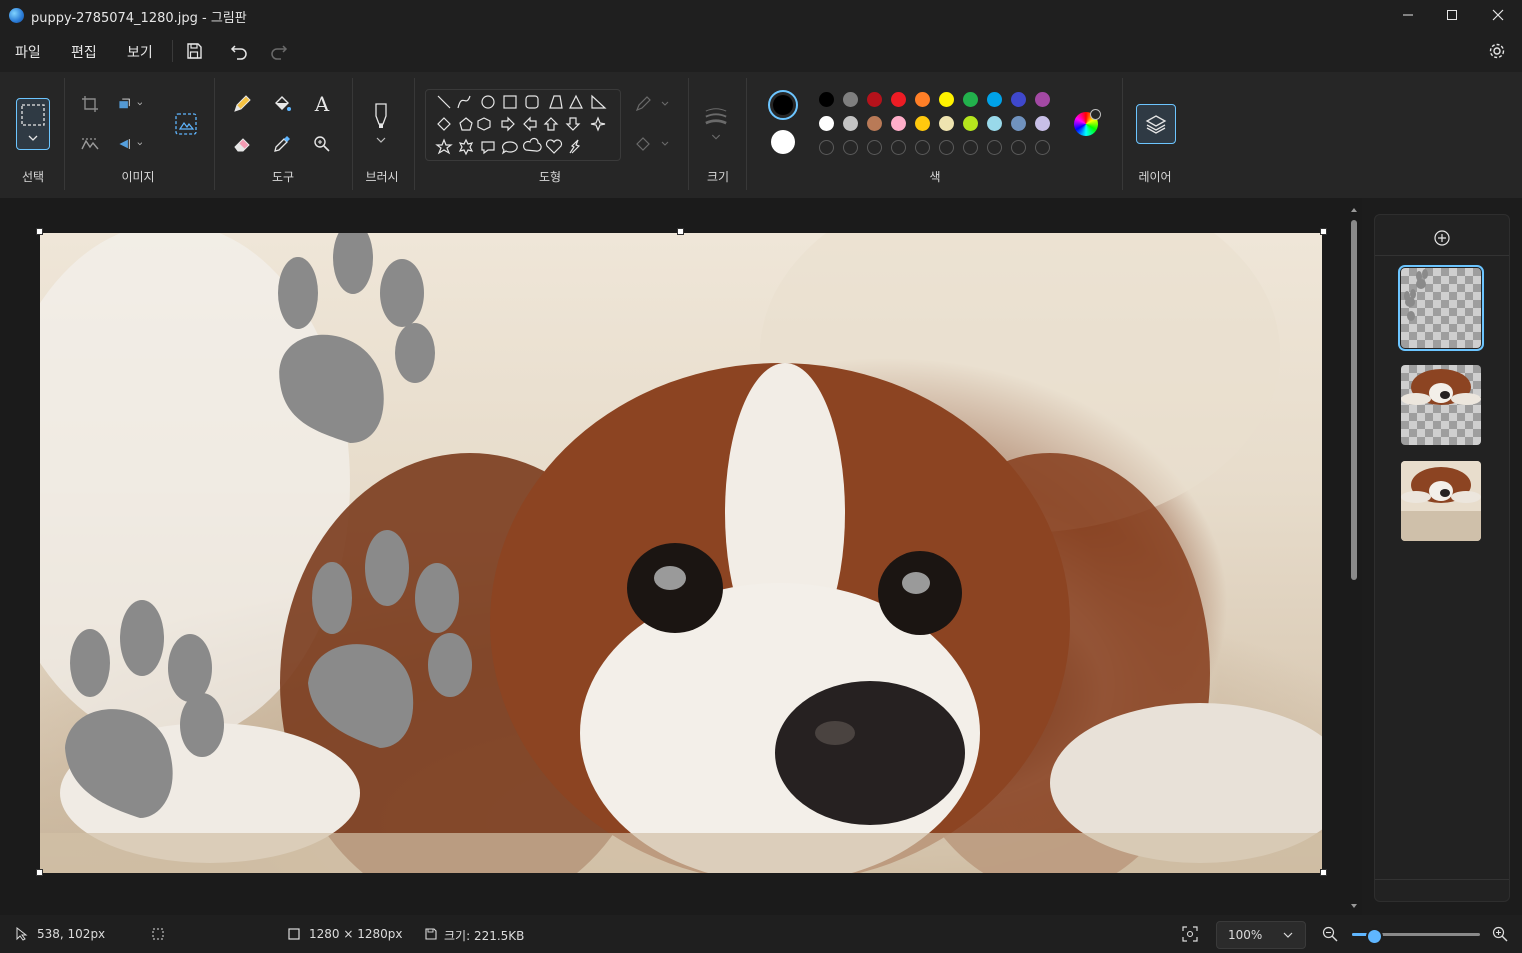 The height and width of the screenshot is (953, 1522). I want to click on magnifier-button, so click(322, 144).